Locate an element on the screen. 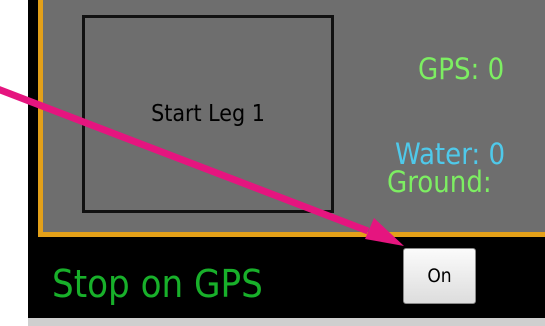 This screenshot has height=326, width=545. on-button-label: On is located at coordinates (439, 276).